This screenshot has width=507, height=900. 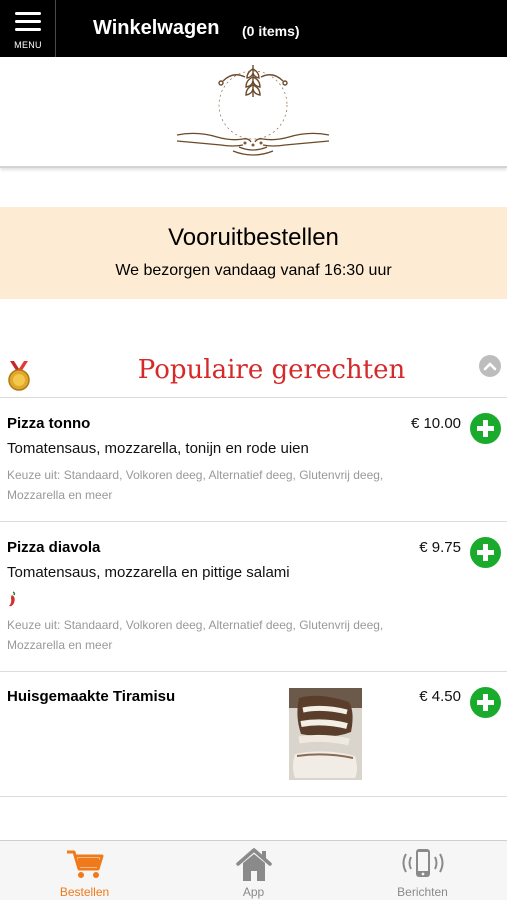 I want to click on tiramisu-photo, so click(x=325, y=734).